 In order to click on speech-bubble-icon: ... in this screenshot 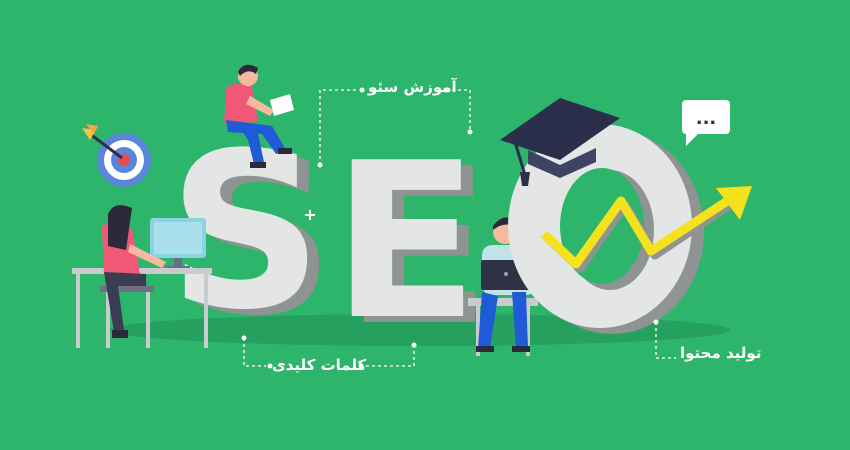, I will do `click(706, 123)`.